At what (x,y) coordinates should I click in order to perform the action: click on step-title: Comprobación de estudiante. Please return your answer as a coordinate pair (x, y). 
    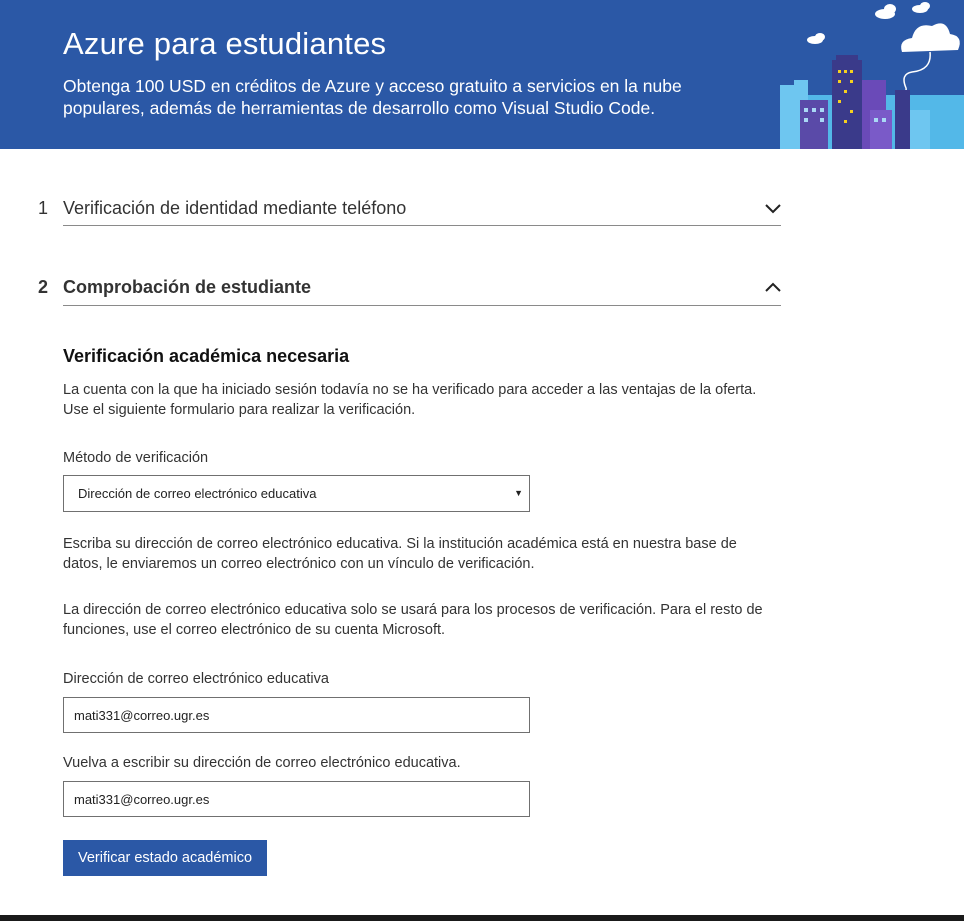
    Looking at the image, I should click on (187, 287).